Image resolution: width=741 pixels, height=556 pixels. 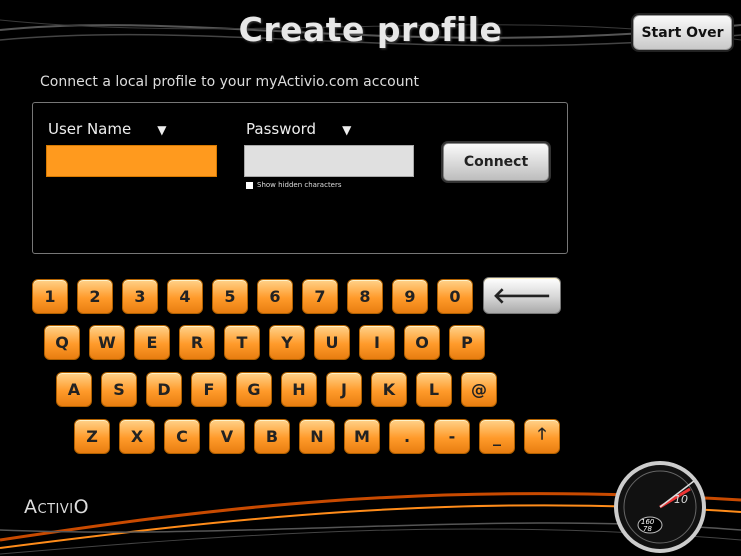 I want to click on key-i: I, so click(x=377, y=342).